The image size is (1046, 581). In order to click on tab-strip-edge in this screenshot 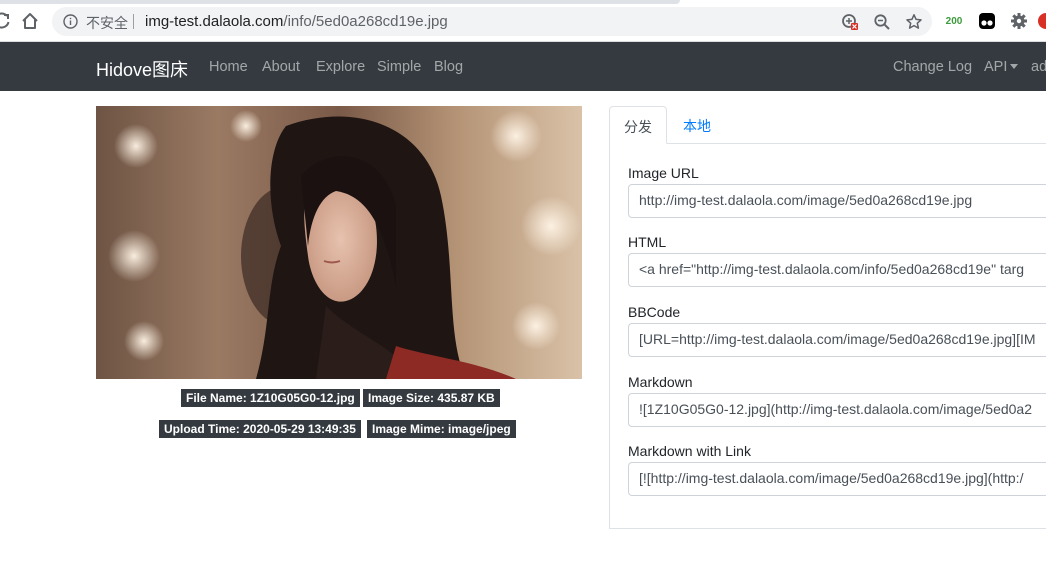, I will do `click(340, 2)`.